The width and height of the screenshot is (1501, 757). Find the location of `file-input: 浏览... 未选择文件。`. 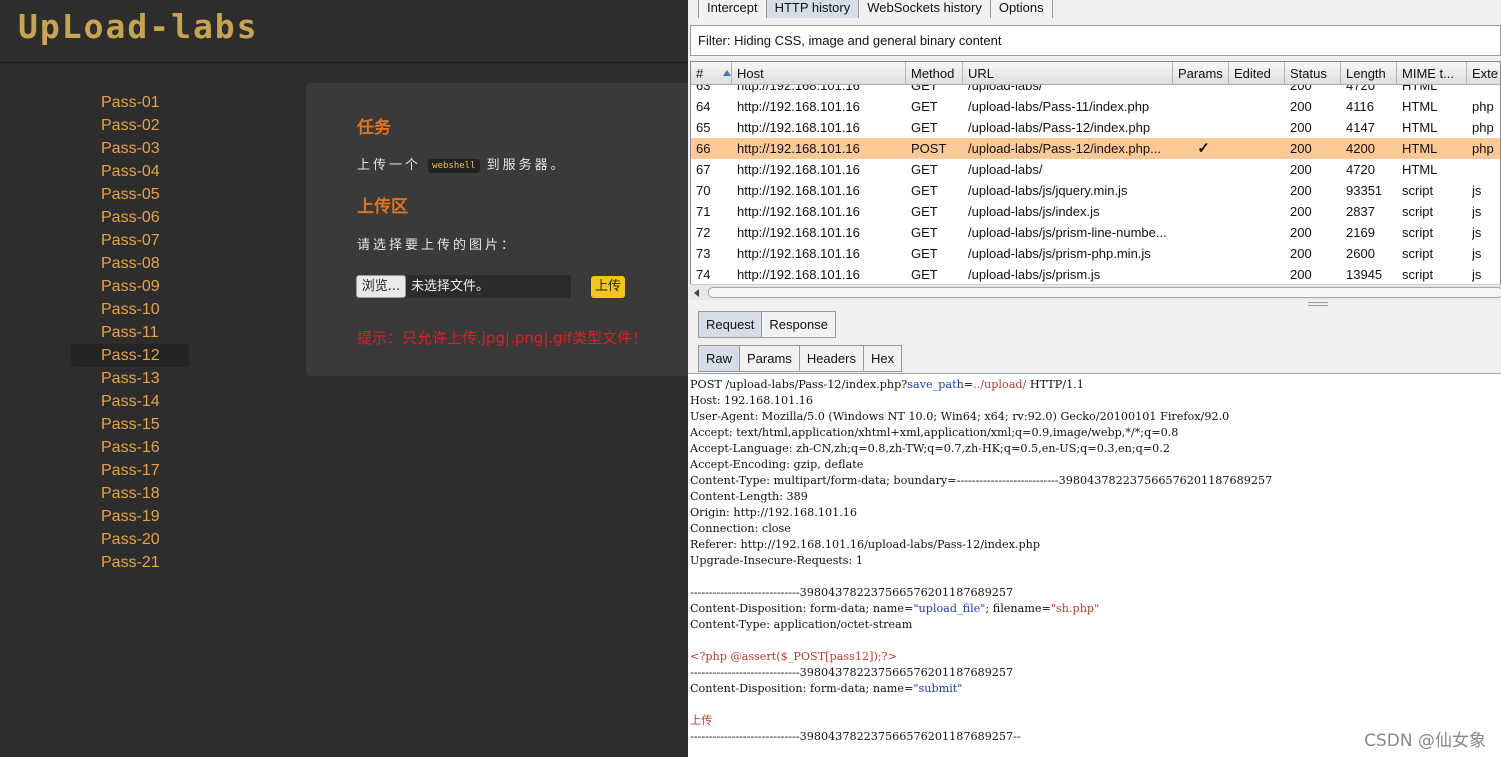

file-input: 浏览... 未选择文件。 is located at coordinates (463, 286).